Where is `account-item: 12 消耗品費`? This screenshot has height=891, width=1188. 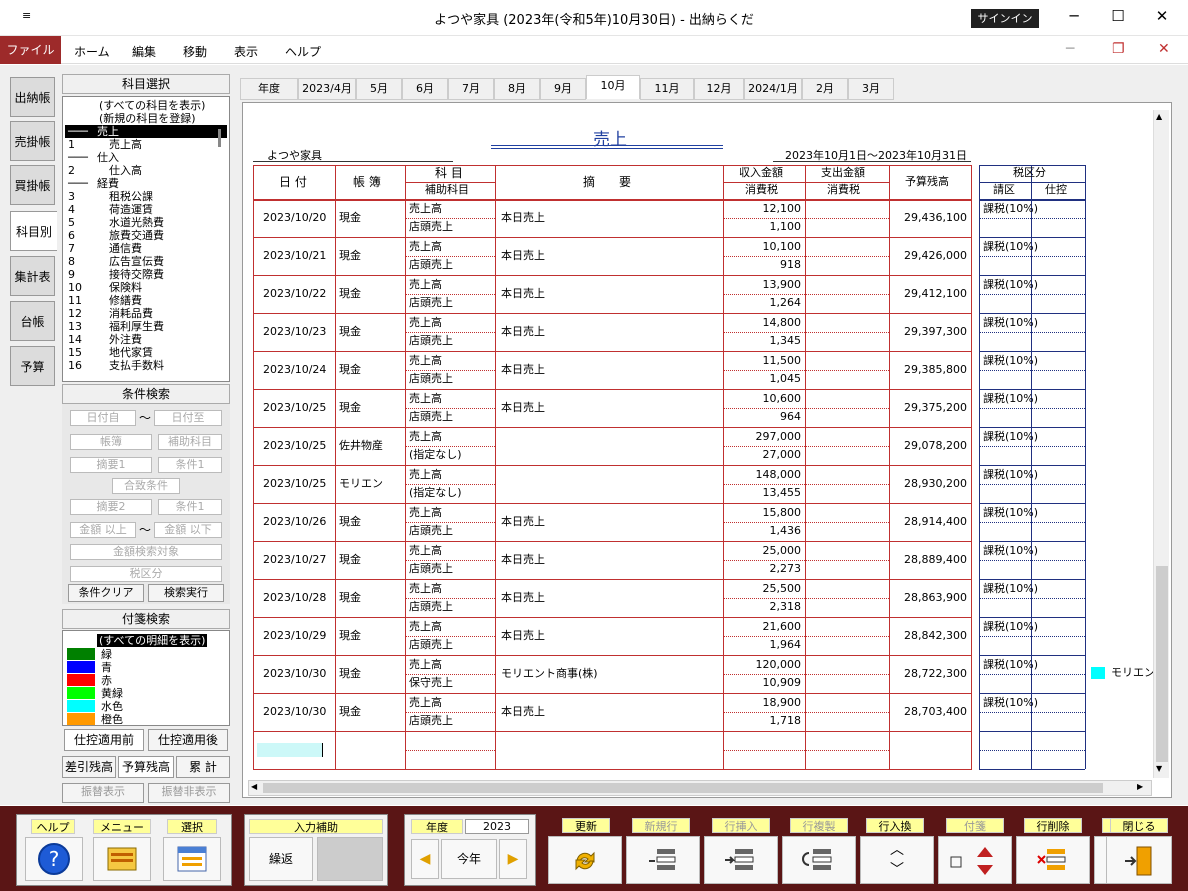
account-item: 12 消耗品費 is located at coordinates (146, 313).